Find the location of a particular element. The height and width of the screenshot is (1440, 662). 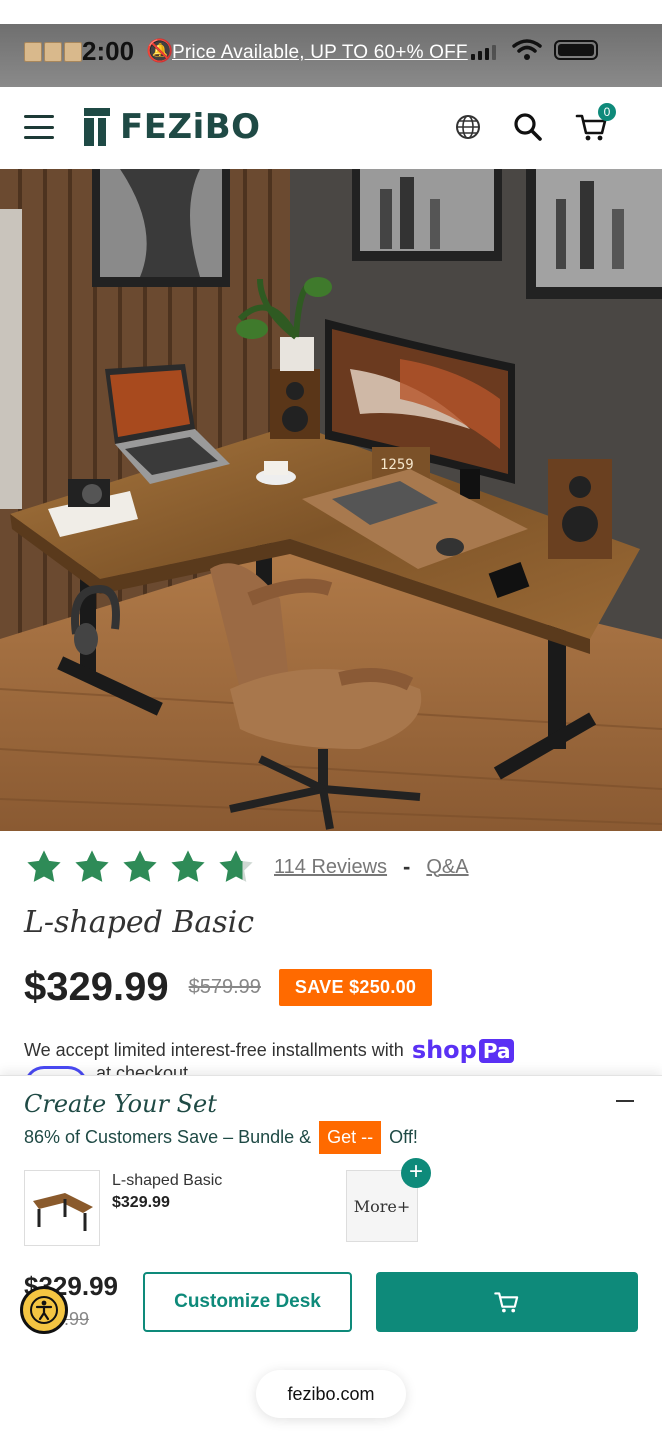

add-to-cart-button is located at coordinates (507, 1302).